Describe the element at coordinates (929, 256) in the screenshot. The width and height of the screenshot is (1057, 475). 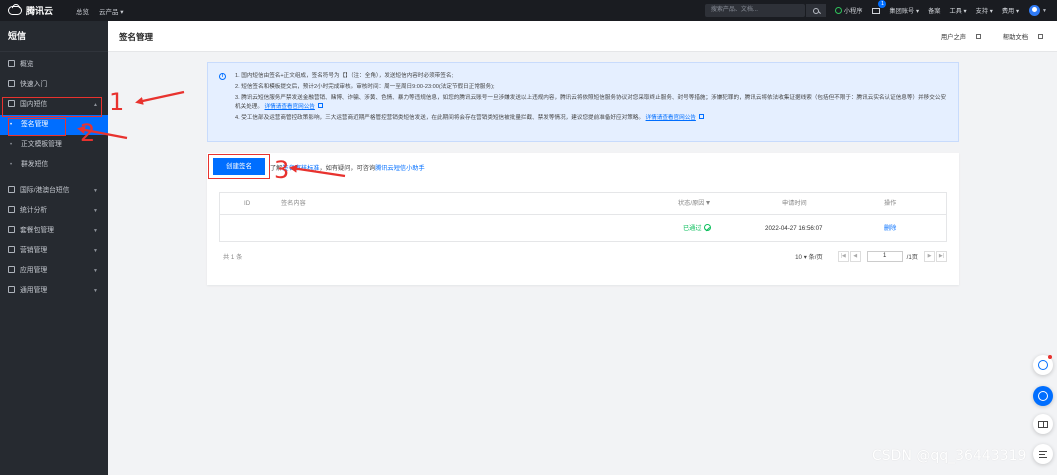
I see `next-page-button: ▶` at that location.